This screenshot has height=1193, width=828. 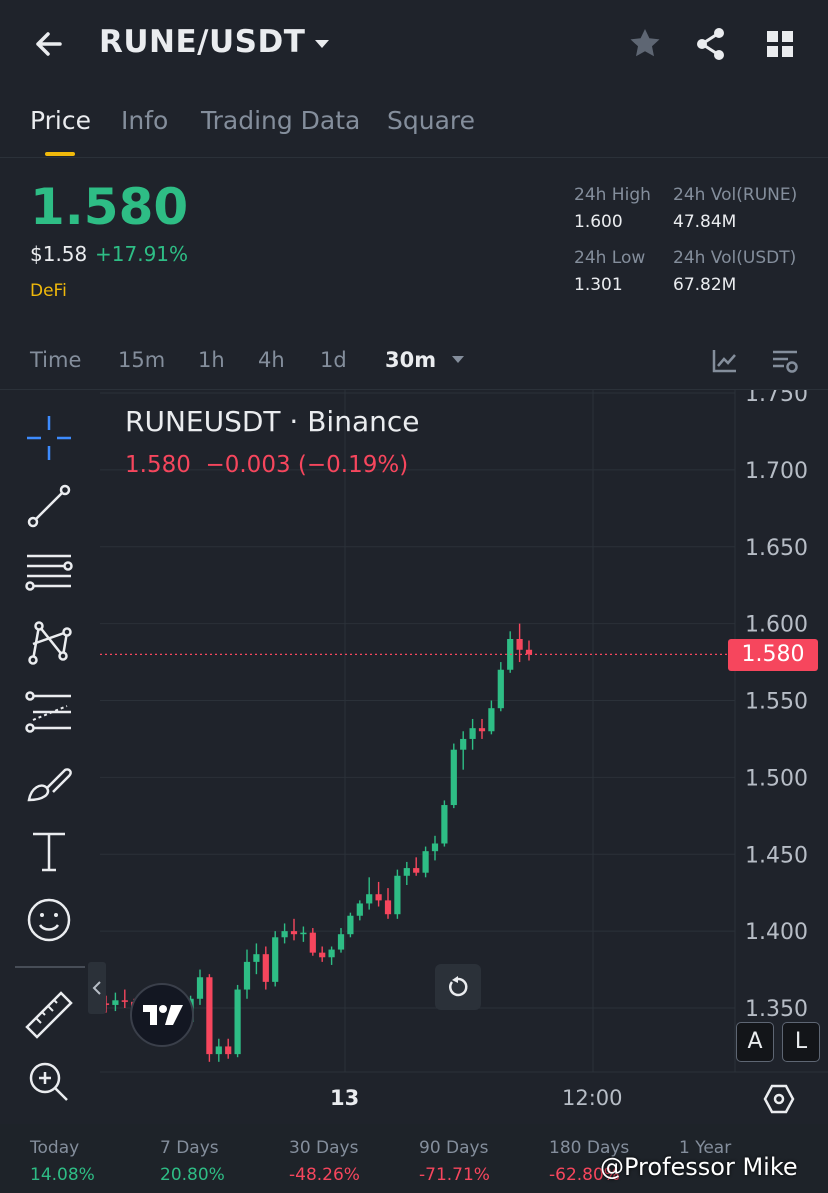 What do you see at coordinates (49, 1015) in the screenshot?
I see `ruler-icon` at bounding box center [49, 1015].